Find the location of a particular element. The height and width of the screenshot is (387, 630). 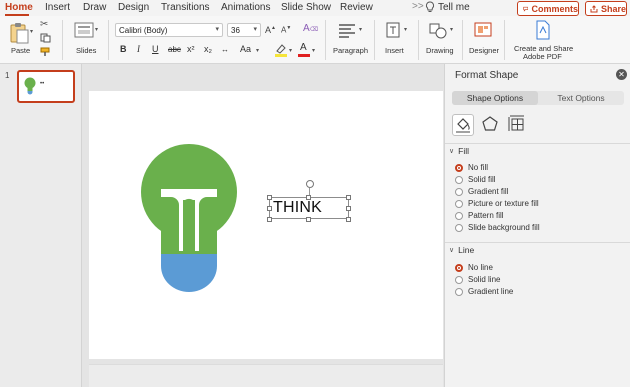

fill-option-pattern: Pattern fill is located at coordinates (479, 215).